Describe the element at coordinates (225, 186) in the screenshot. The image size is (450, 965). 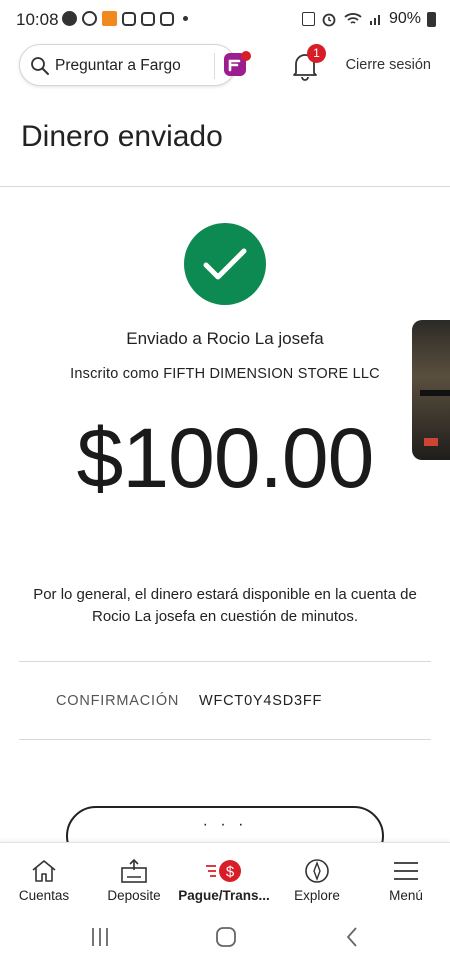
I see `title-divider` at that location.